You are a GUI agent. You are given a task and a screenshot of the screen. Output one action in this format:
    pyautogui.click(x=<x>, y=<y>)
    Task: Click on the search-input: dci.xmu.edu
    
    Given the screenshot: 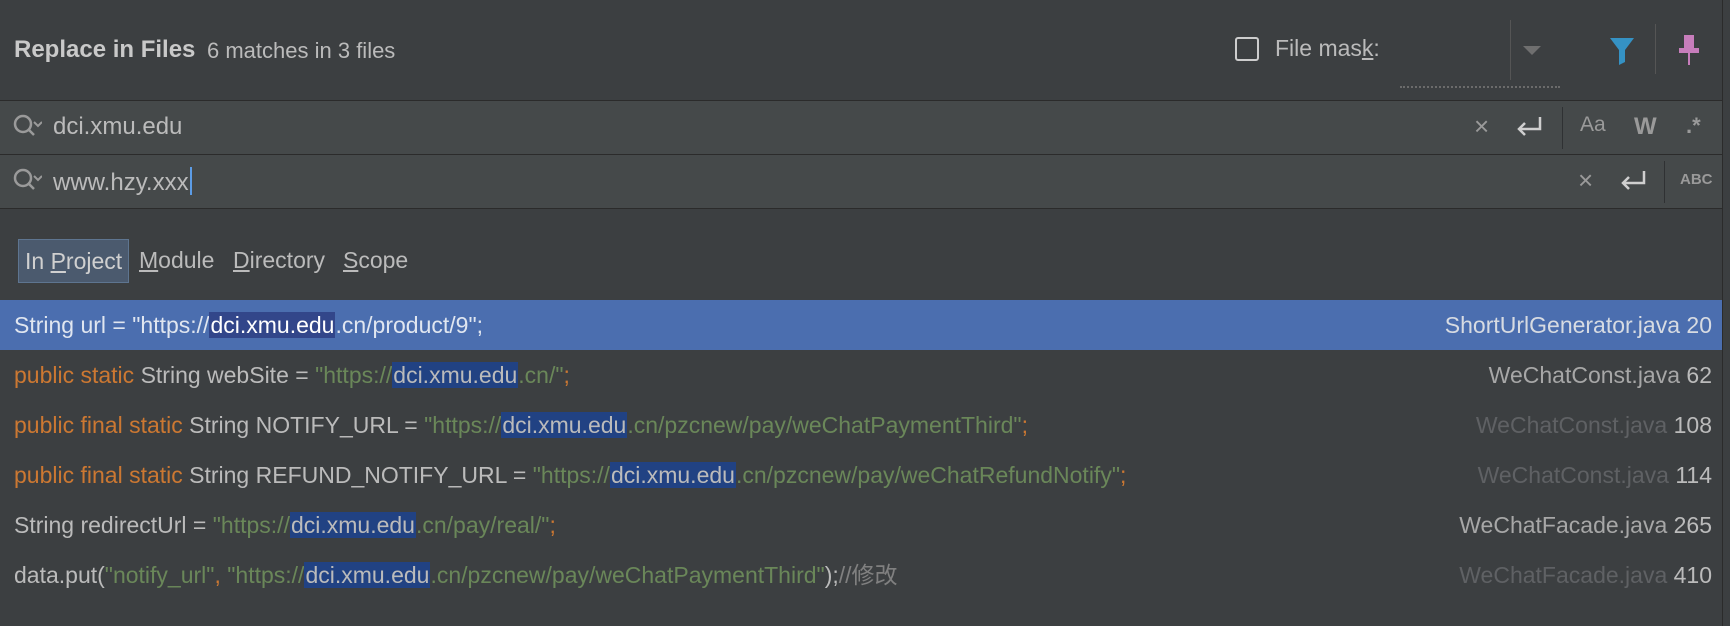 What is the action you would take?
    pyautogui.click(x=117, y=127)
    